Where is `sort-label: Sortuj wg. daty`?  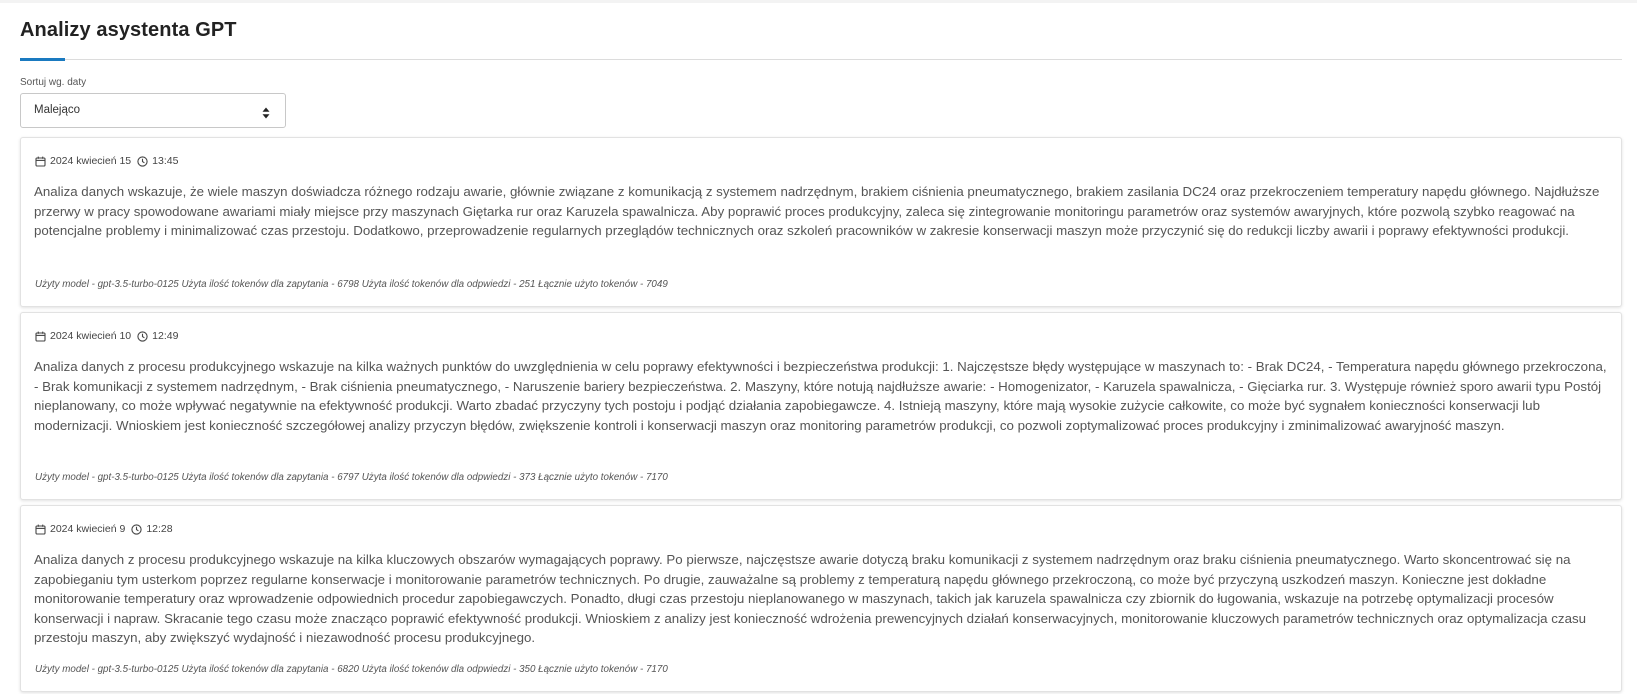
sort-label: Sortuj wg. daty is located at coordinates (53, 82).